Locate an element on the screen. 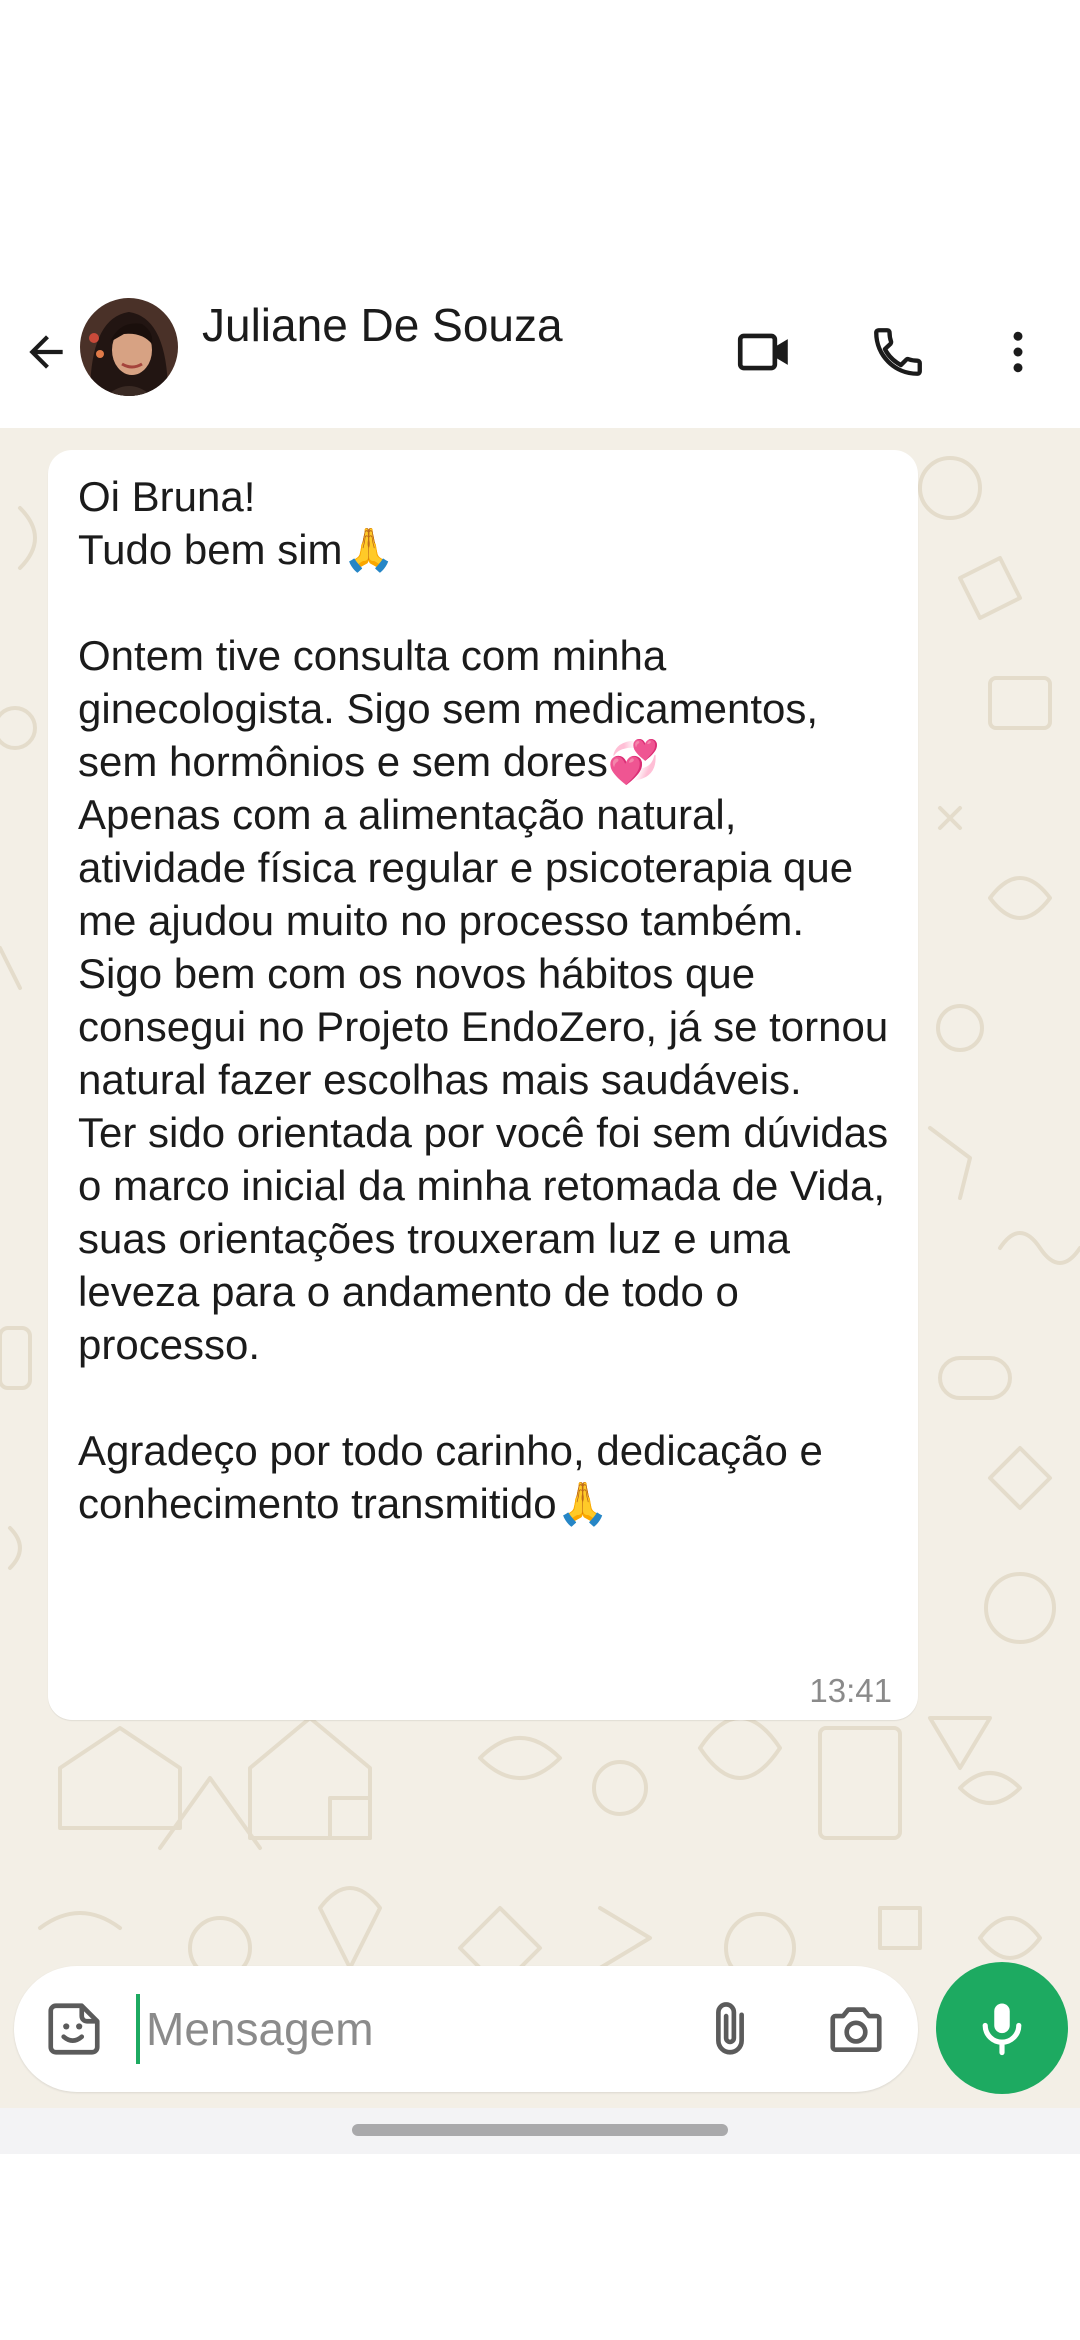  back-button is located at coordinates (46, 352).